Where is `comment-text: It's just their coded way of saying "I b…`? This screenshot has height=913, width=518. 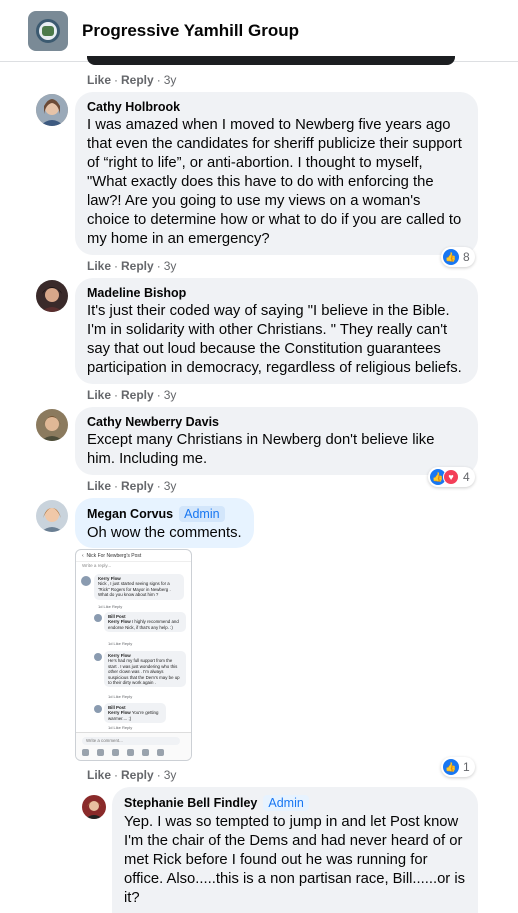 comment-text: It's just their coded way of saying "I b… is located at coordinates (274, 339).